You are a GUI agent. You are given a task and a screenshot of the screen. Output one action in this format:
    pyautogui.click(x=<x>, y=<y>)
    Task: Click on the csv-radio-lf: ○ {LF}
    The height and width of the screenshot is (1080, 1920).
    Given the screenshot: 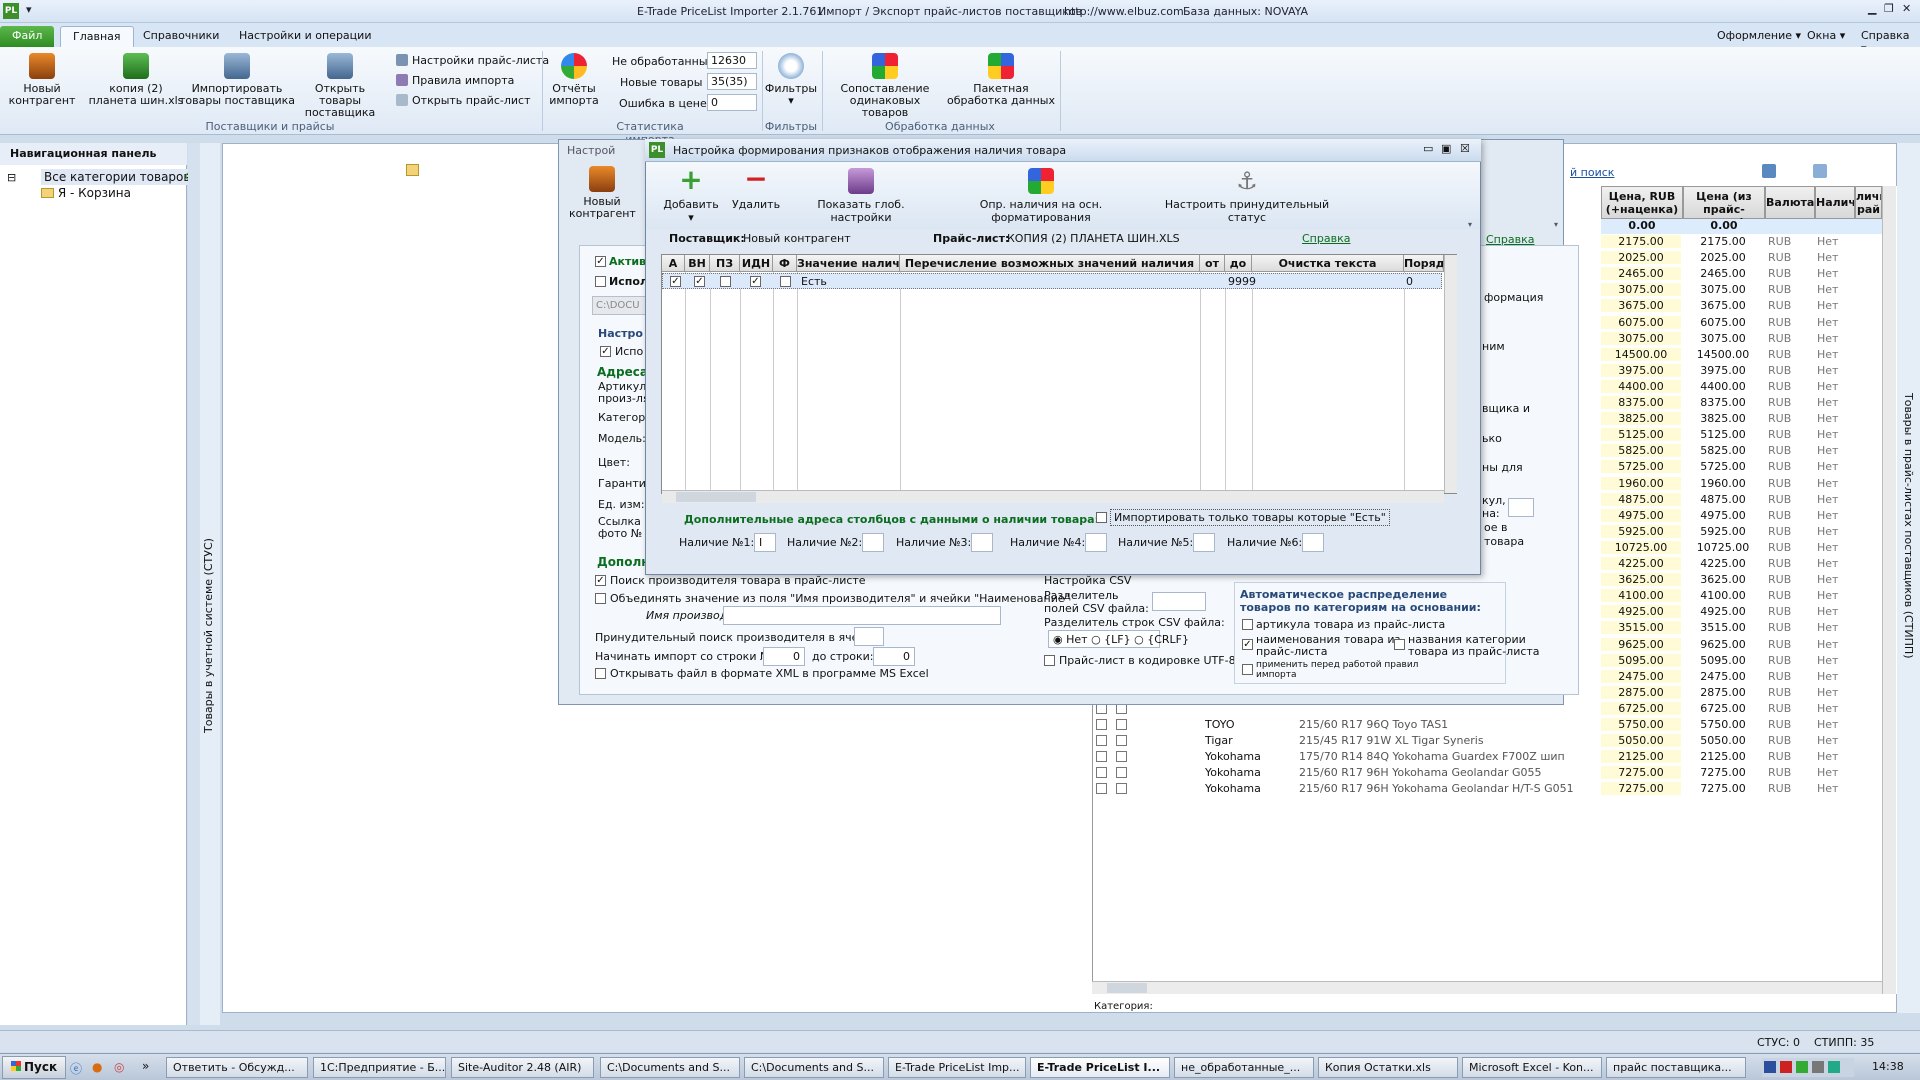 What is the action you would take?
    pyautogui.click(x=1111, y=639)
    